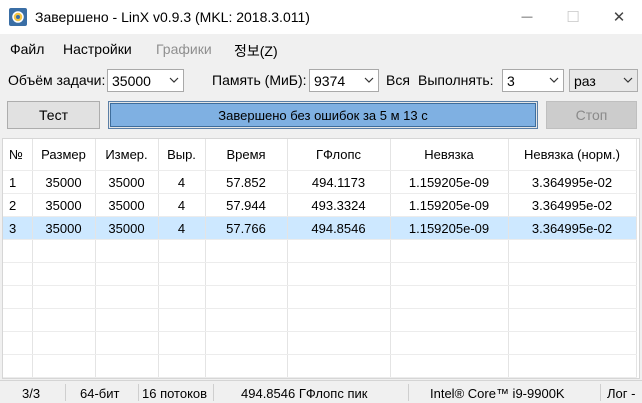 The width and height of the screenshot is (642, 403). Describe the element at coordinates (449, 155) in the screenshot. I see `column-header-residual: Невязка` at that location.